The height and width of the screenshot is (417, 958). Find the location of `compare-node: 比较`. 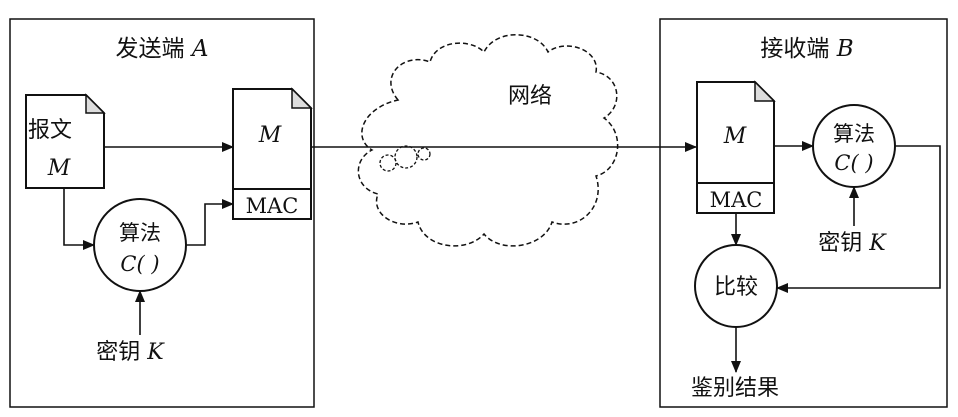

compare-node: 比较 is located at coordinates (736, 286).